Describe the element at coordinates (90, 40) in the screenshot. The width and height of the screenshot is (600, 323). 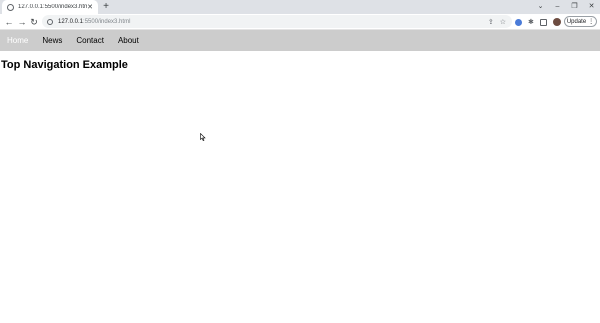
I see `nav-link-contact: Contact` at that location.